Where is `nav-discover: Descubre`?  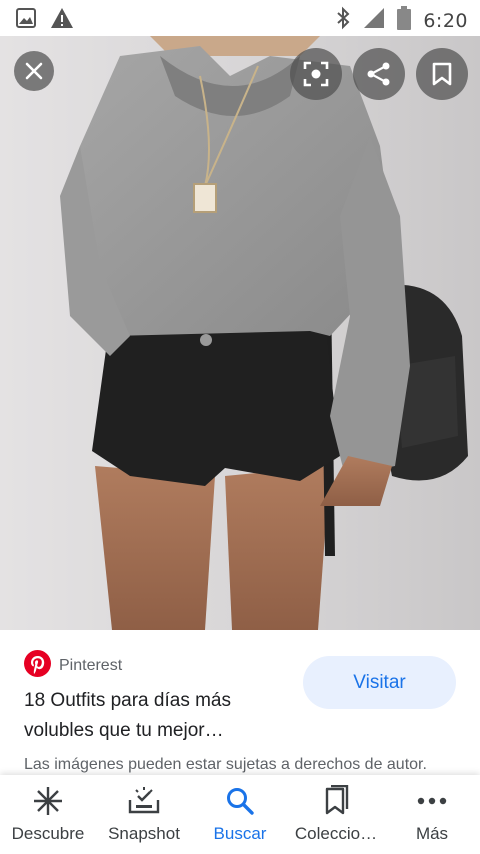
nav-discover: Descubre is located at coordinates (48, 814).